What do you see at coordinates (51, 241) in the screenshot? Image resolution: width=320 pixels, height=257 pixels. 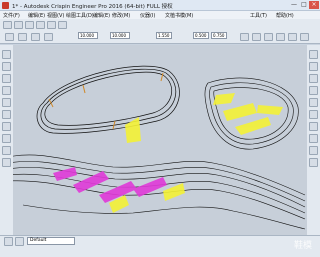 I see `layer-select: Default` at bounding box center [51, 241].